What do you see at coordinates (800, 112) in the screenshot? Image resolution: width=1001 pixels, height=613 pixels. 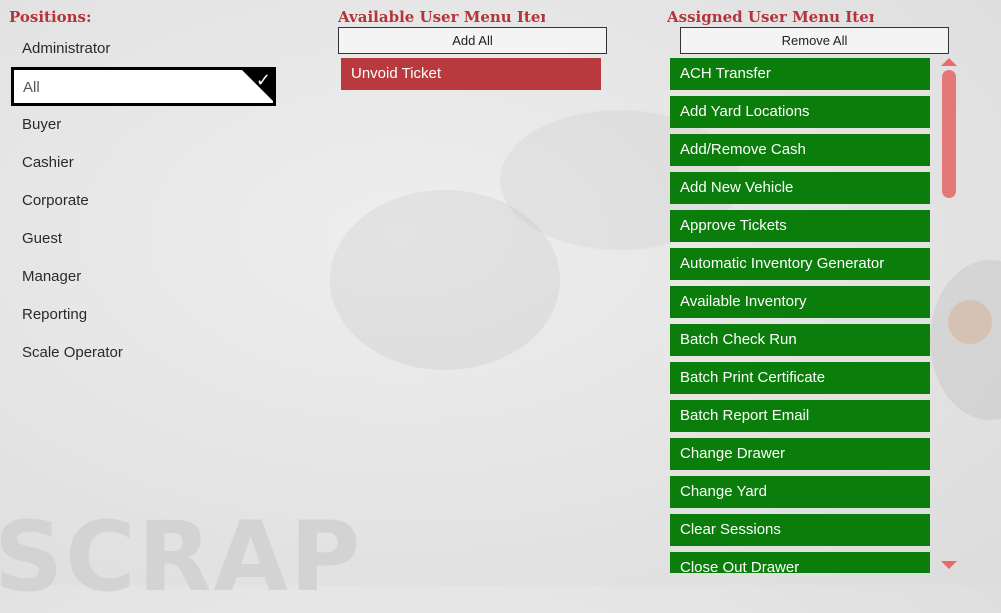 I see `assigned-item: Add Yard Locations` at bounding box center [800, 112].